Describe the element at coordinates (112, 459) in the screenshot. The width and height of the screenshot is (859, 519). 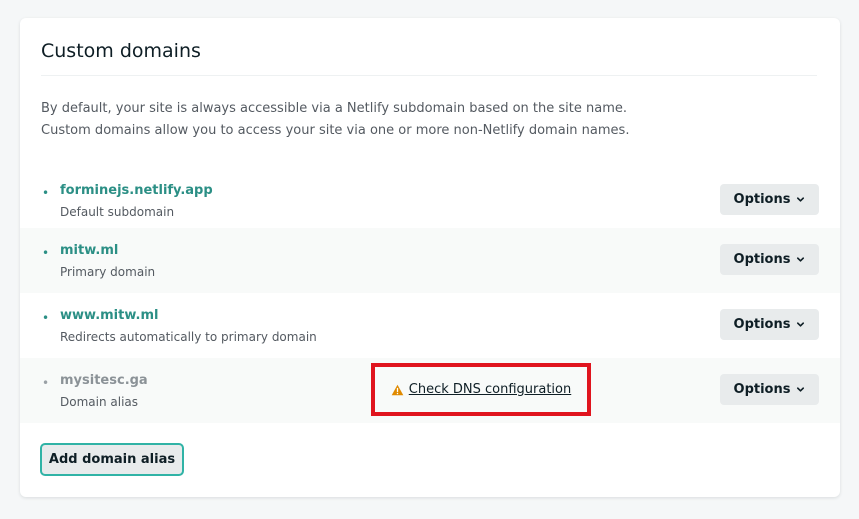
I see `add-domain-alias-button: Add domain alias` at that location.